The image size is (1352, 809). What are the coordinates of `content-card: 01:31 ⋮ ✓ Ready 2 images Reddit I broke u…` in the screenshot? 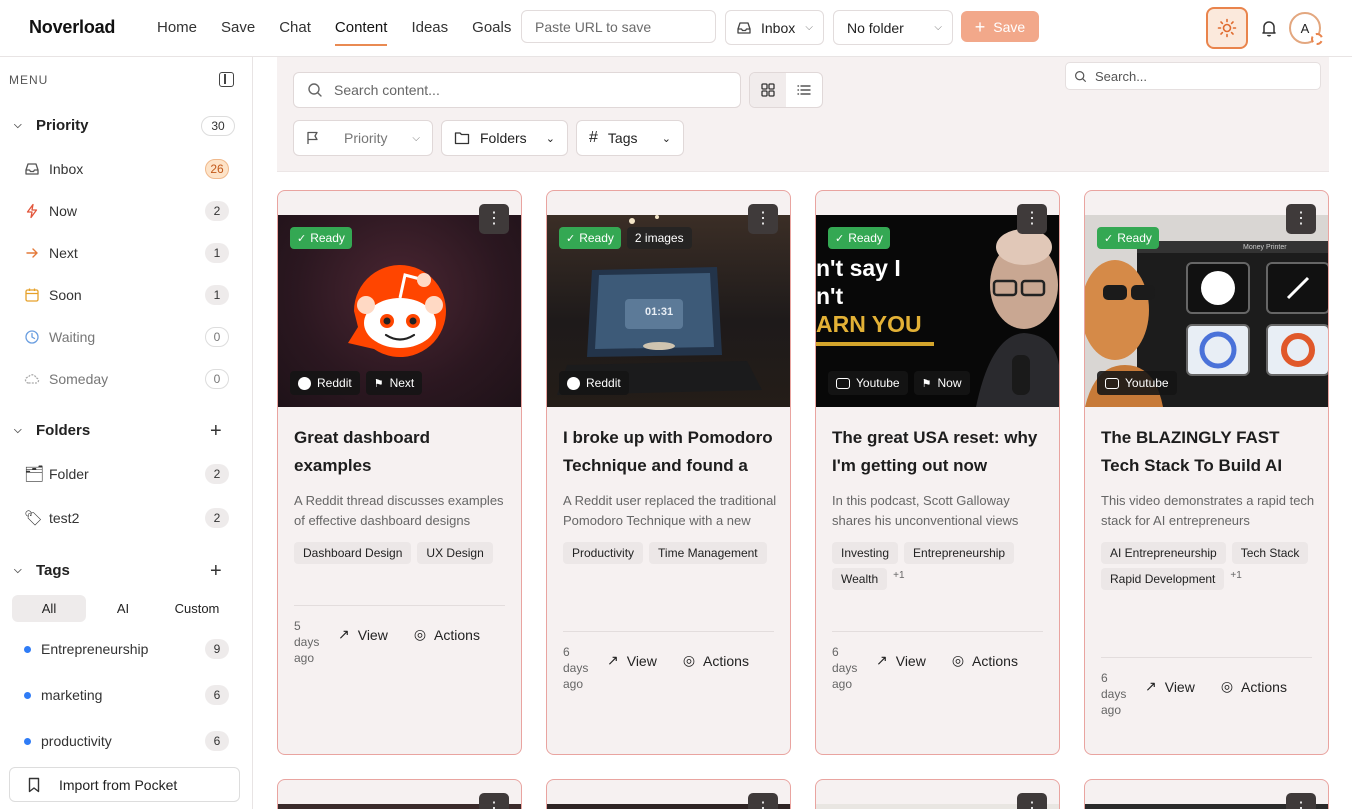 It's located at (668, 472).